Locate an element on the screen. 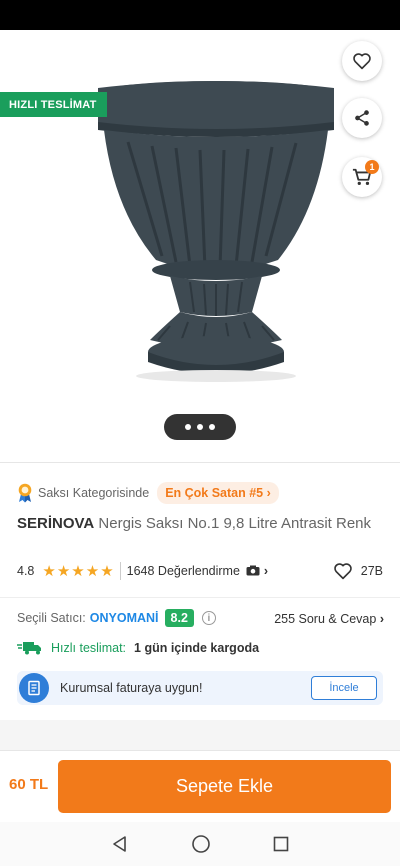  rating-value: 4.8 is located at coordinates (26, 571).